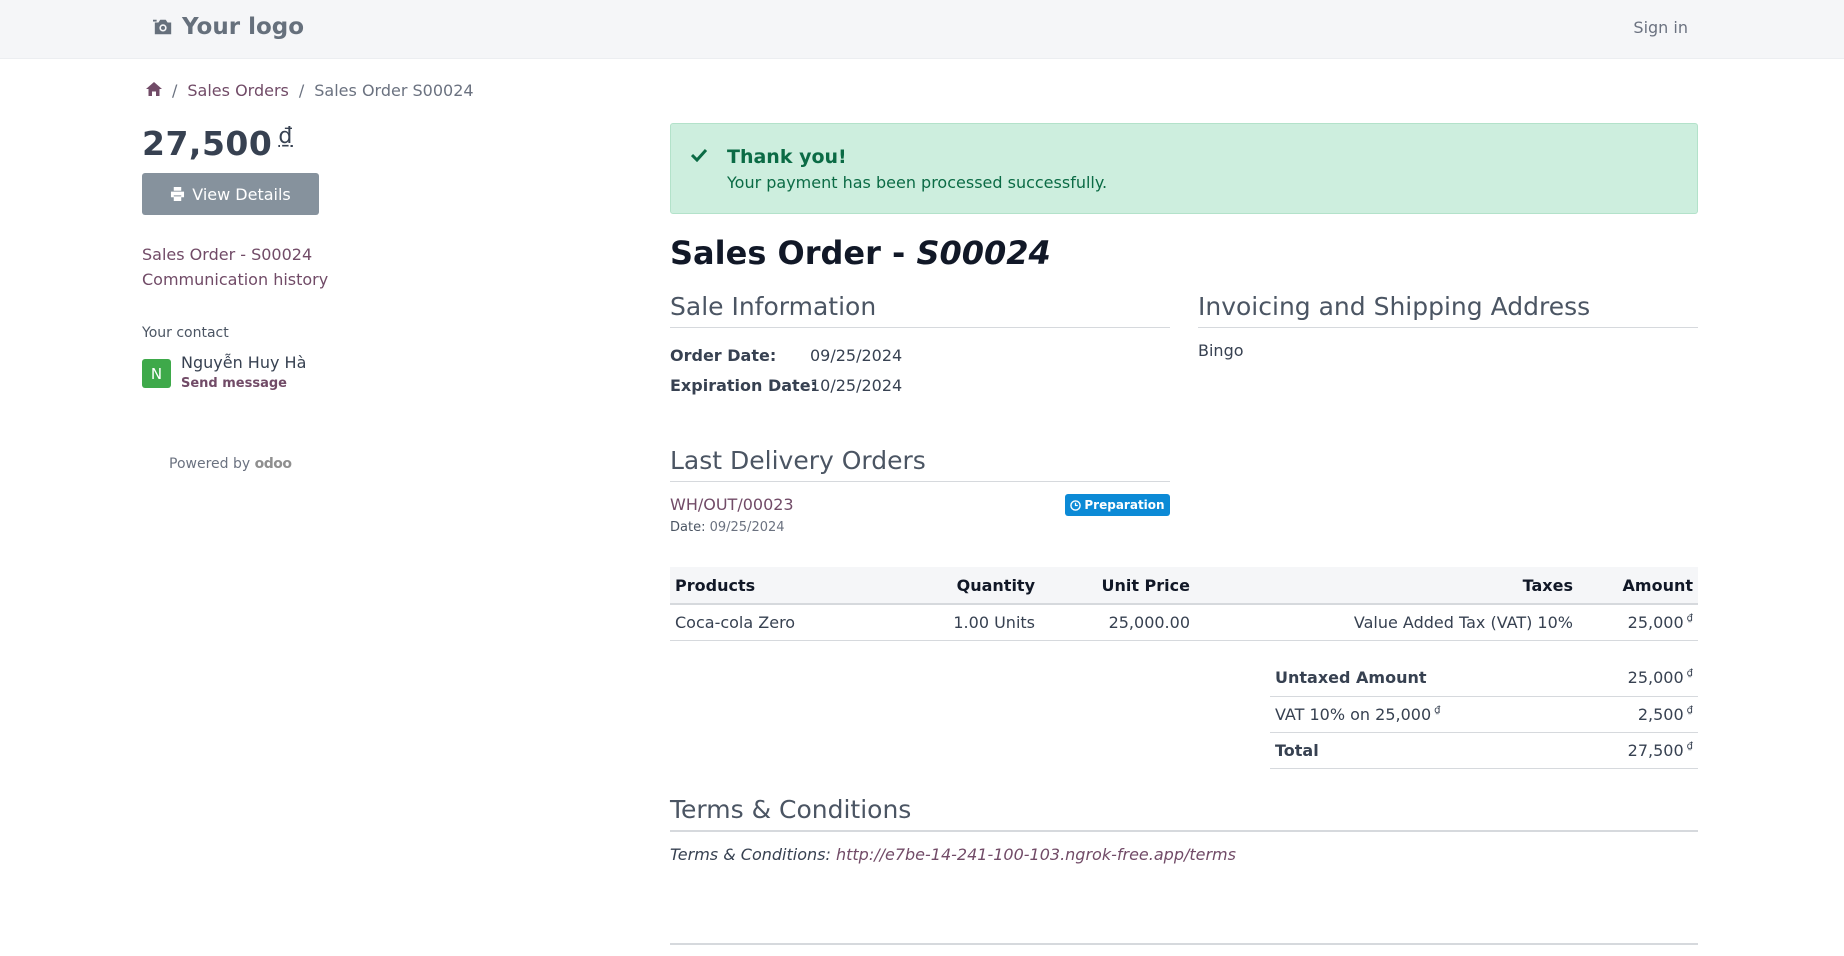 The width and height of the screenshot is (1844, 956). Describe the element at coordinates (983, 253) in the screenshot. I see `order-number: S00024` at that location.